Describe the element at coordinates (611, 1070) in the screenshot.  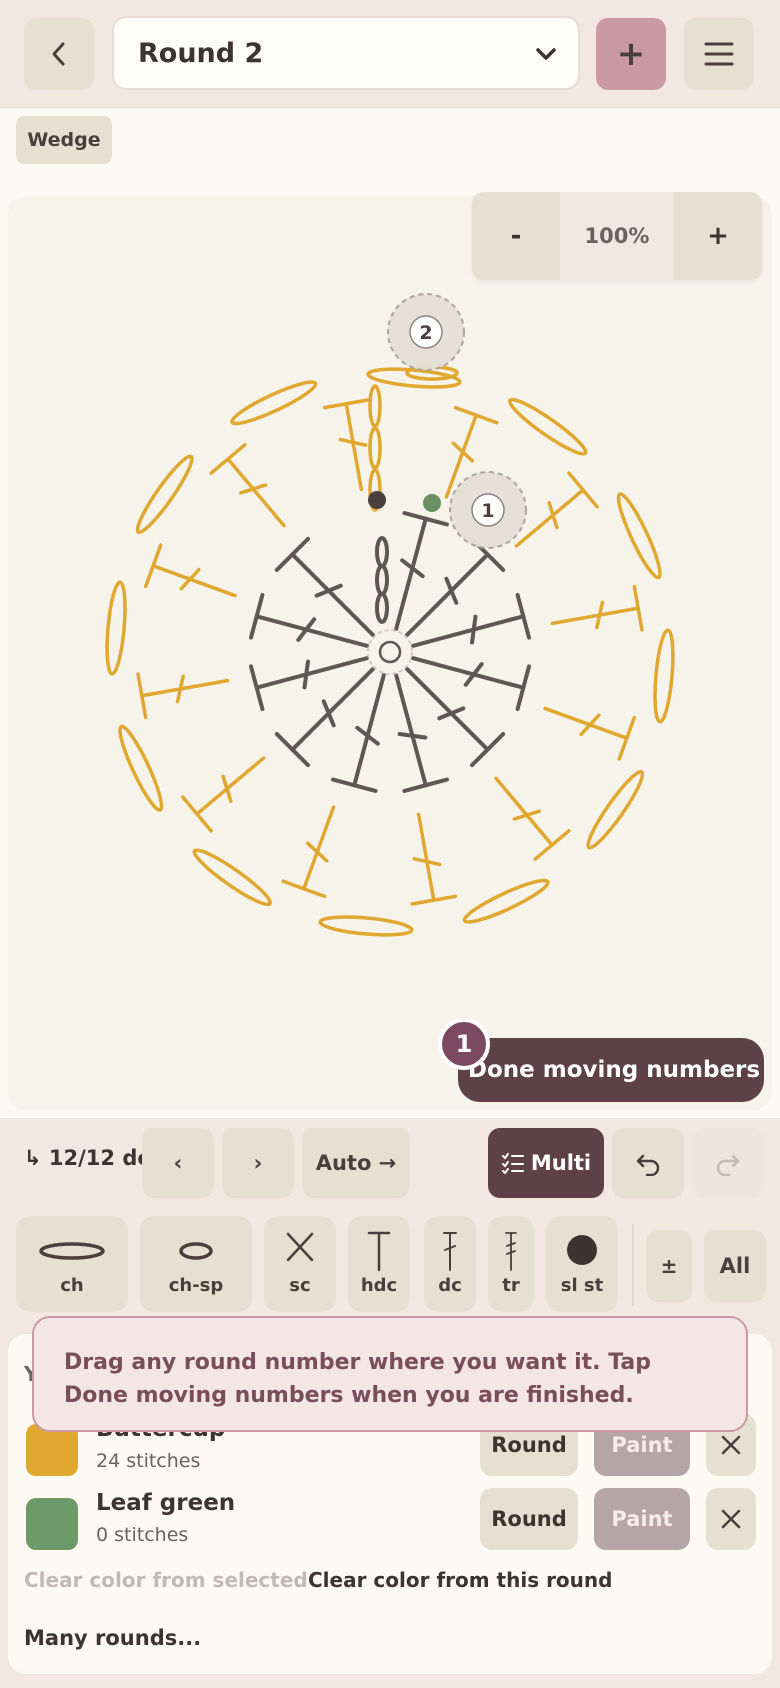
I see `done-moving-numbers-button: Done moving numbers` at that location.